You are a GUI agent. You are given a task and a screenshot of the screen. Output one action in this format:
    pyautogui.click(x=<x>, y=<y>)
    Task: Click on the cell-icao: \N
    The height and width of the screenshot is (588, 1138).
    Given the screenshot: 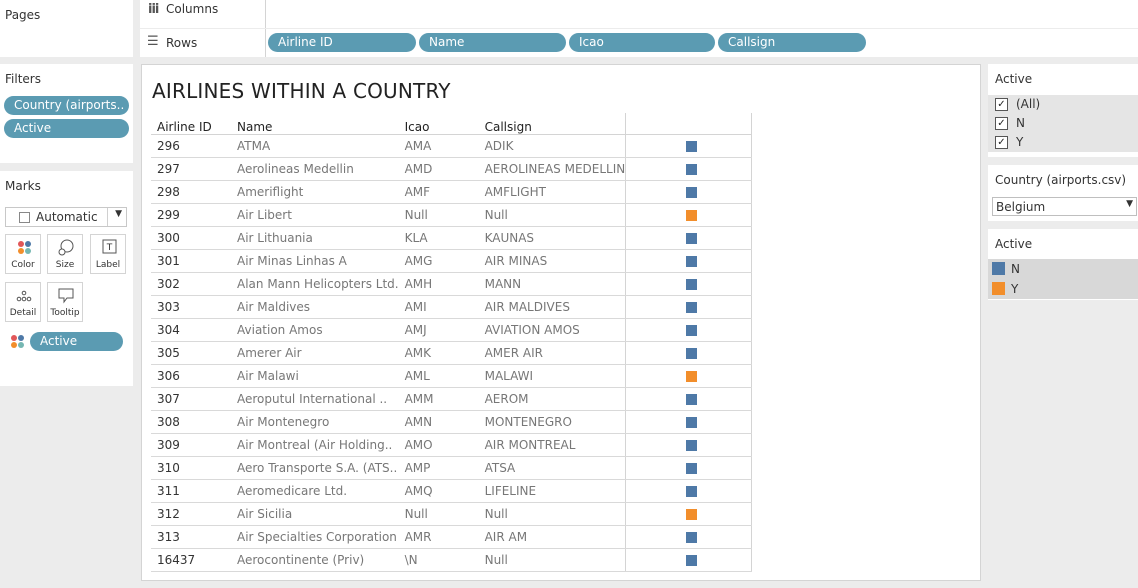 What is the action you would take?
    pyautogui.click(x=438, y=560)
    